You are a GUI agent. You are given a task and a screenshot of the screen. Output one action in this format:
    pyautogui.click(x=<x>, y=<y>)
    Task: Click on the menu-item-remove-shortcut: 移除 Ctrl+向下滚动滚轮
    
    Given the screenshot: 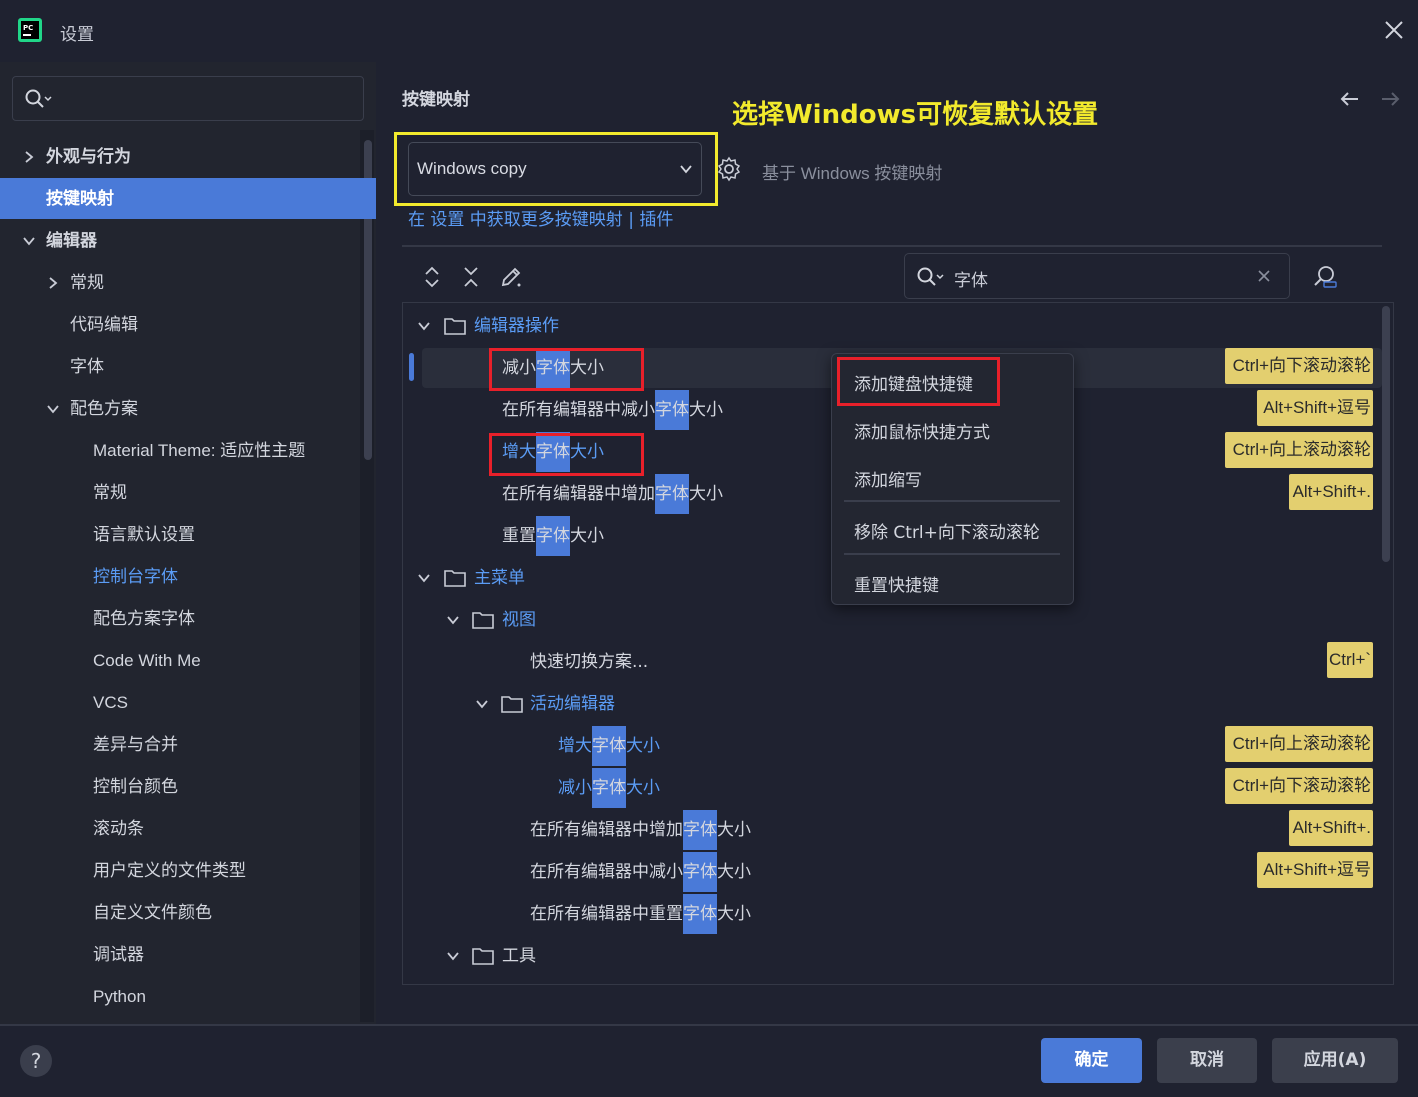 What is the action you would take?
    pyautogui.click(x=947, y=530)
    